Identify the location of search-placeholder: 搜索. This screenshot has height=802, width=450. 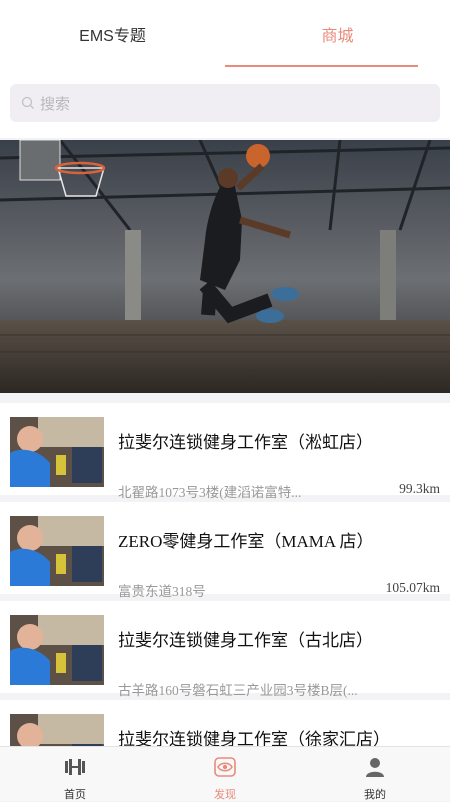
(55, 104).